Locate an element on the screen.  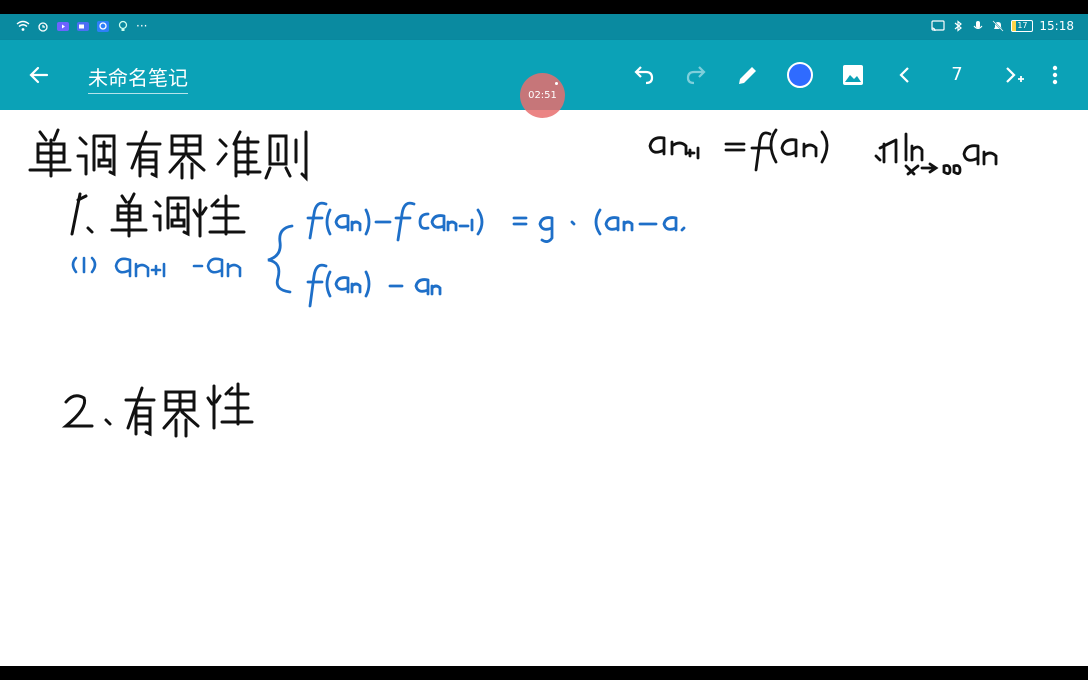
video-app-icon is located at coordinates (63, 26).